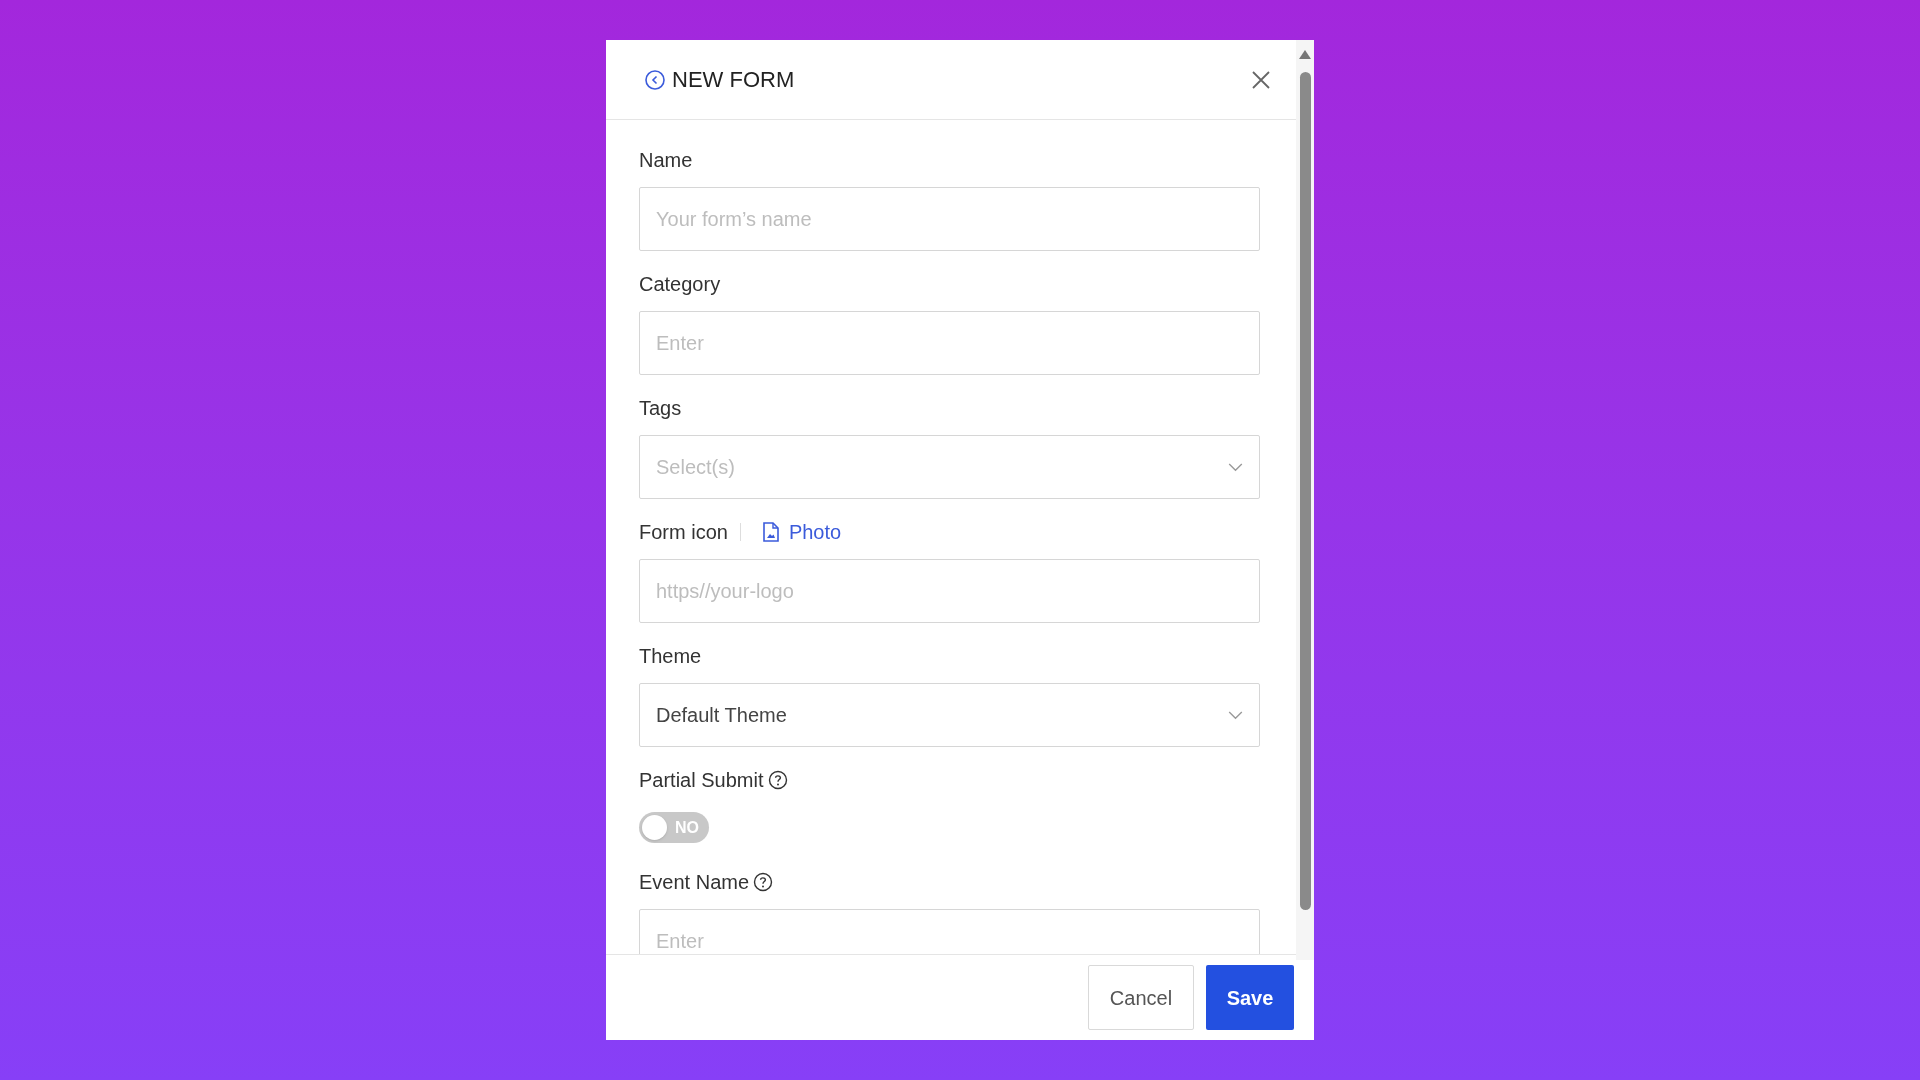  I want to click on cancel-button: Cancel, so click(1141, 997).